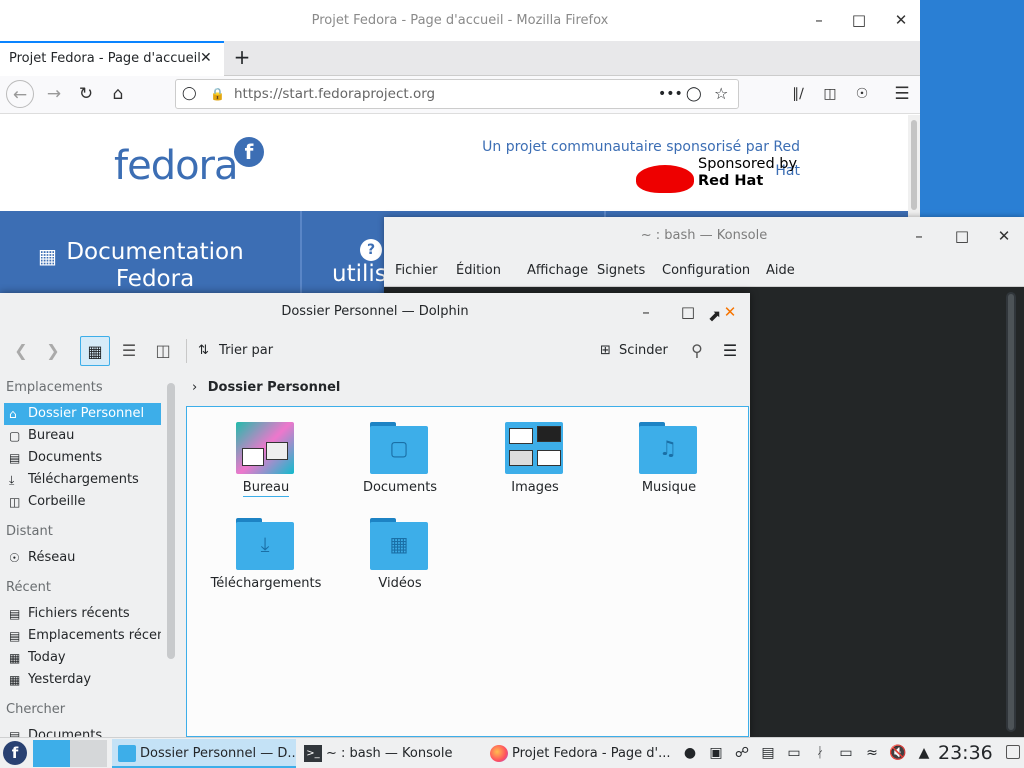  I want to click on menu-configuration: Configuration, so click(706, 271).